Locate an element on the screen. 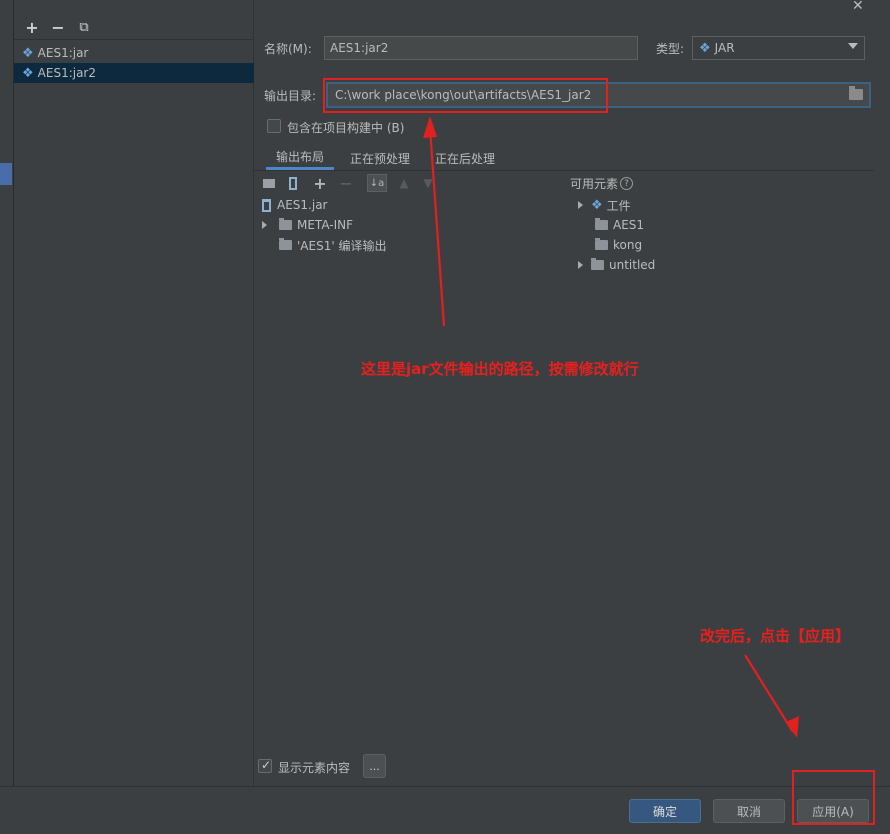  tab-label: 输出布局 is located at coordinates (300, 157).